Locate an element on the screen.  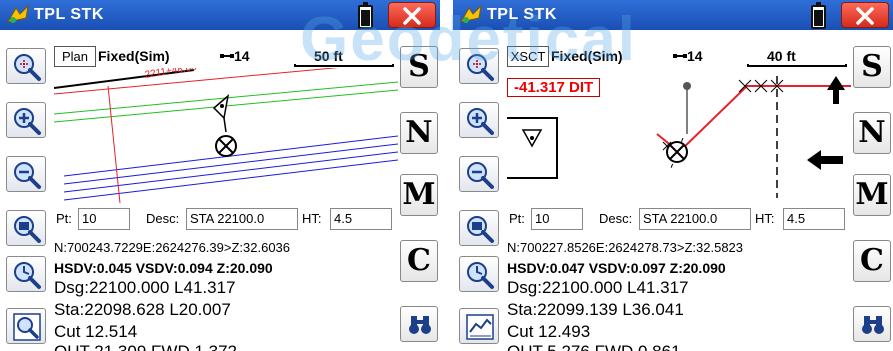
out-fwd-readout: OUT 5.276 FWD 0.861 is located at coordinates (594, 346).